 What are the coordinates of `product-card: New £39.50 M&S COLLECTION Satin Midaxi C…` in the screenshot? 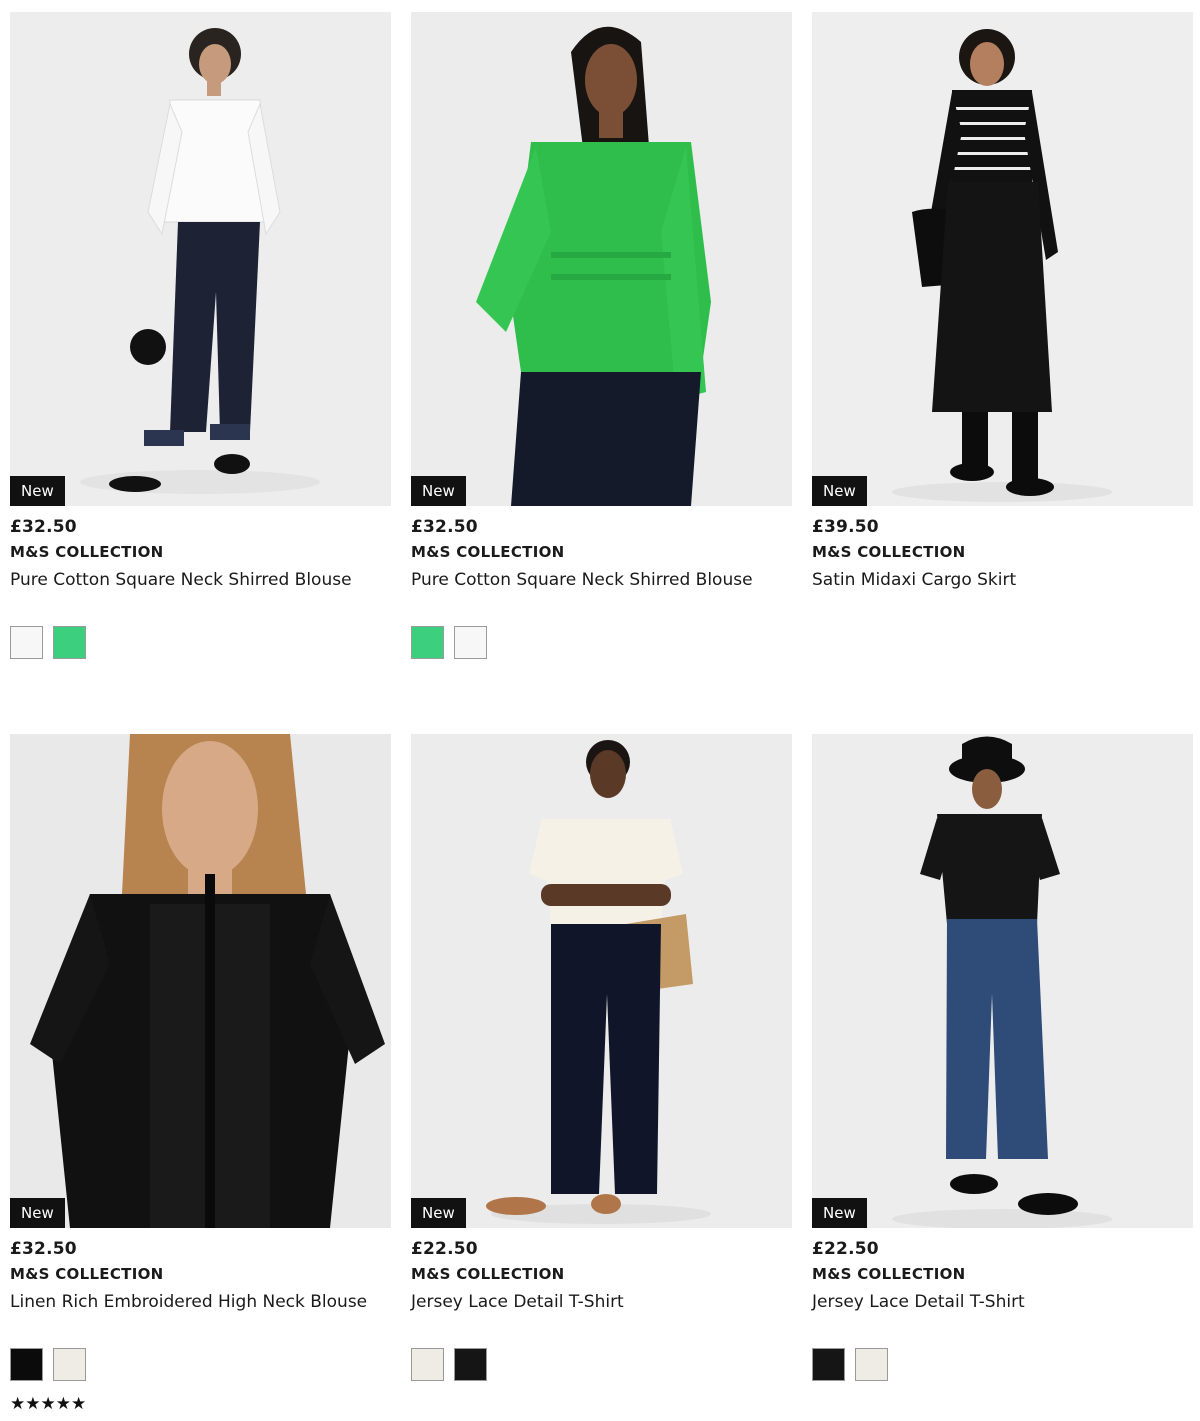 It's located at (1002, 302).